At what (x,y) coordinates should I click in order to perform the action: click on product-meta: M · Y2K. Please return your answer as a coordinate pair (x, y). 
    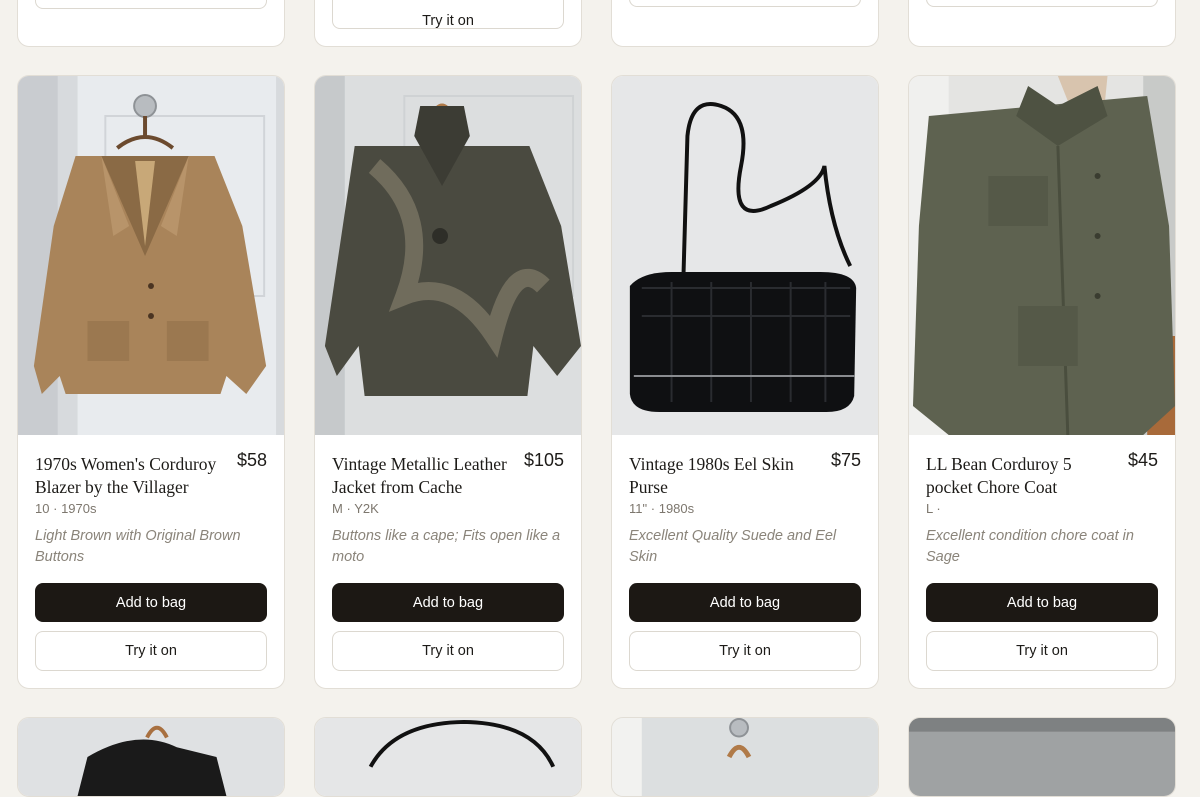
    Looking at the image, I should click on (355, 508).